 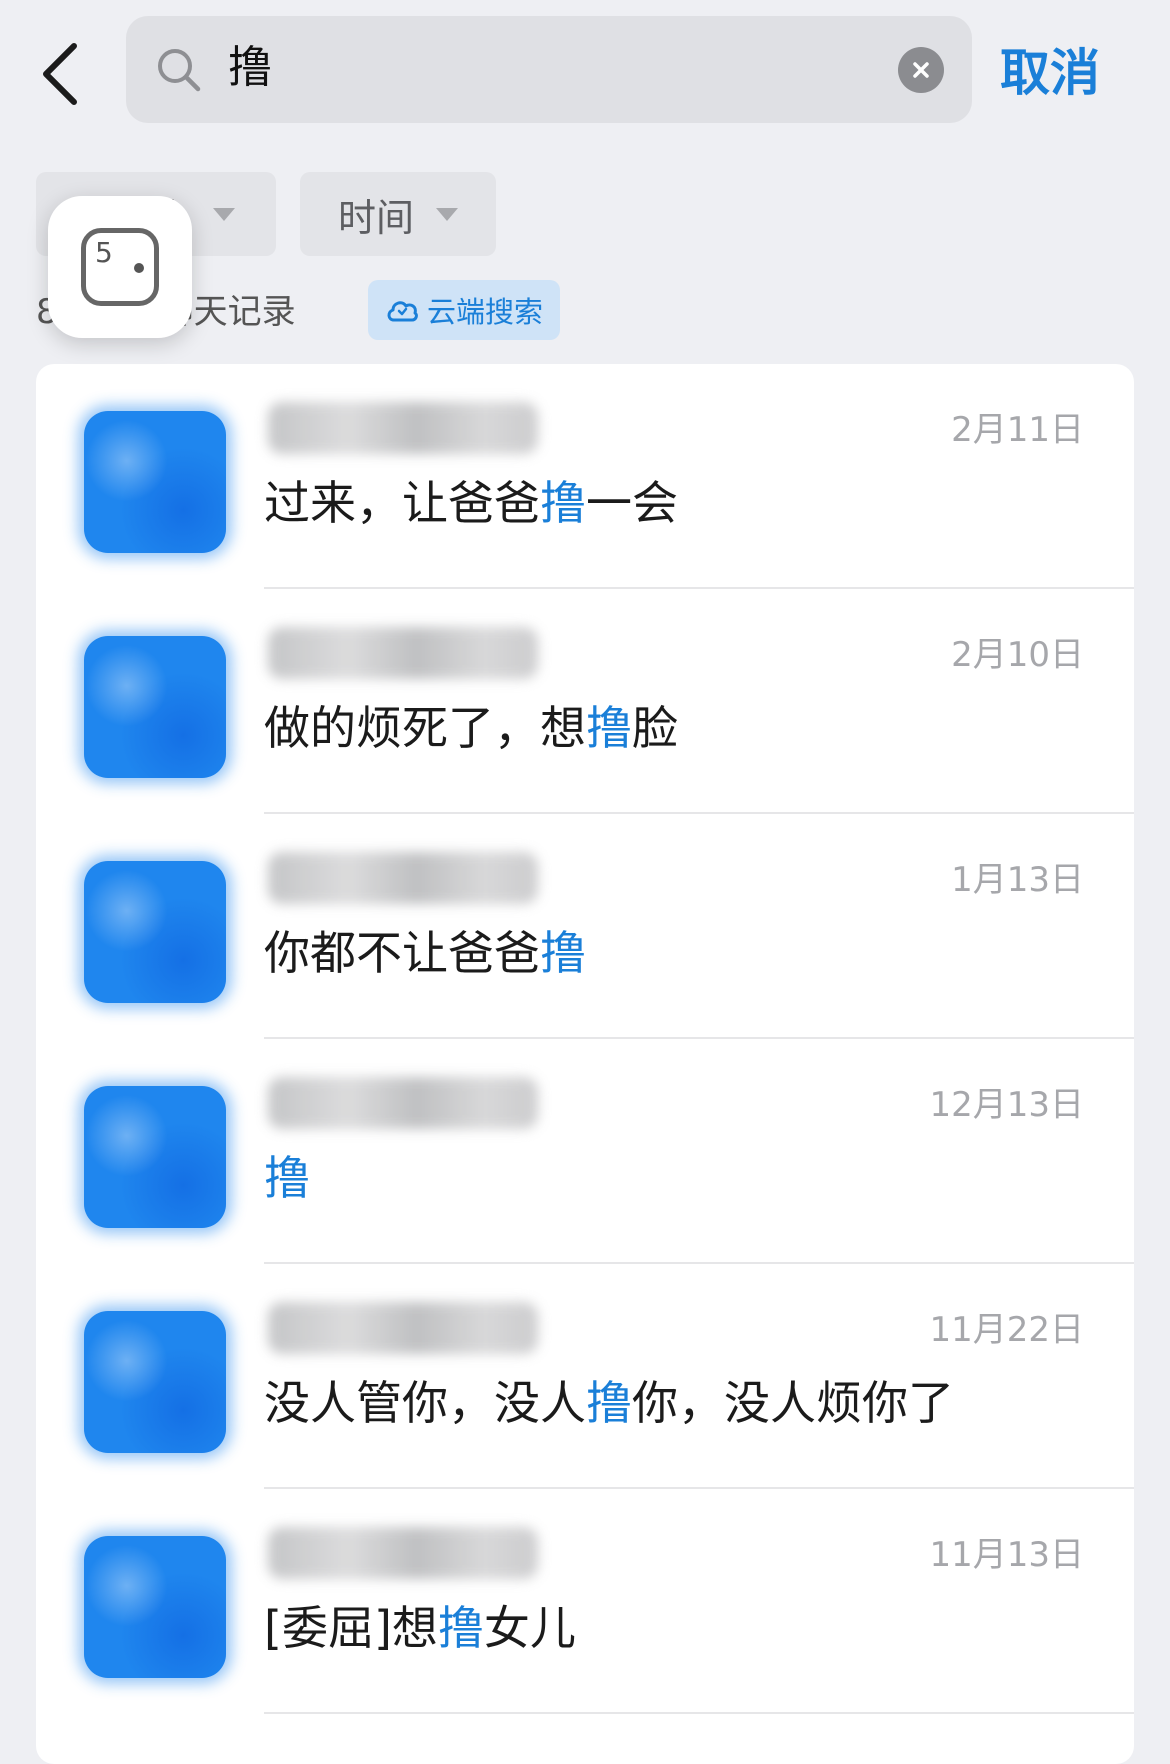 I want to click on message-snippet: 过来，让爸爸撸一会, so click(x=471, y=503).